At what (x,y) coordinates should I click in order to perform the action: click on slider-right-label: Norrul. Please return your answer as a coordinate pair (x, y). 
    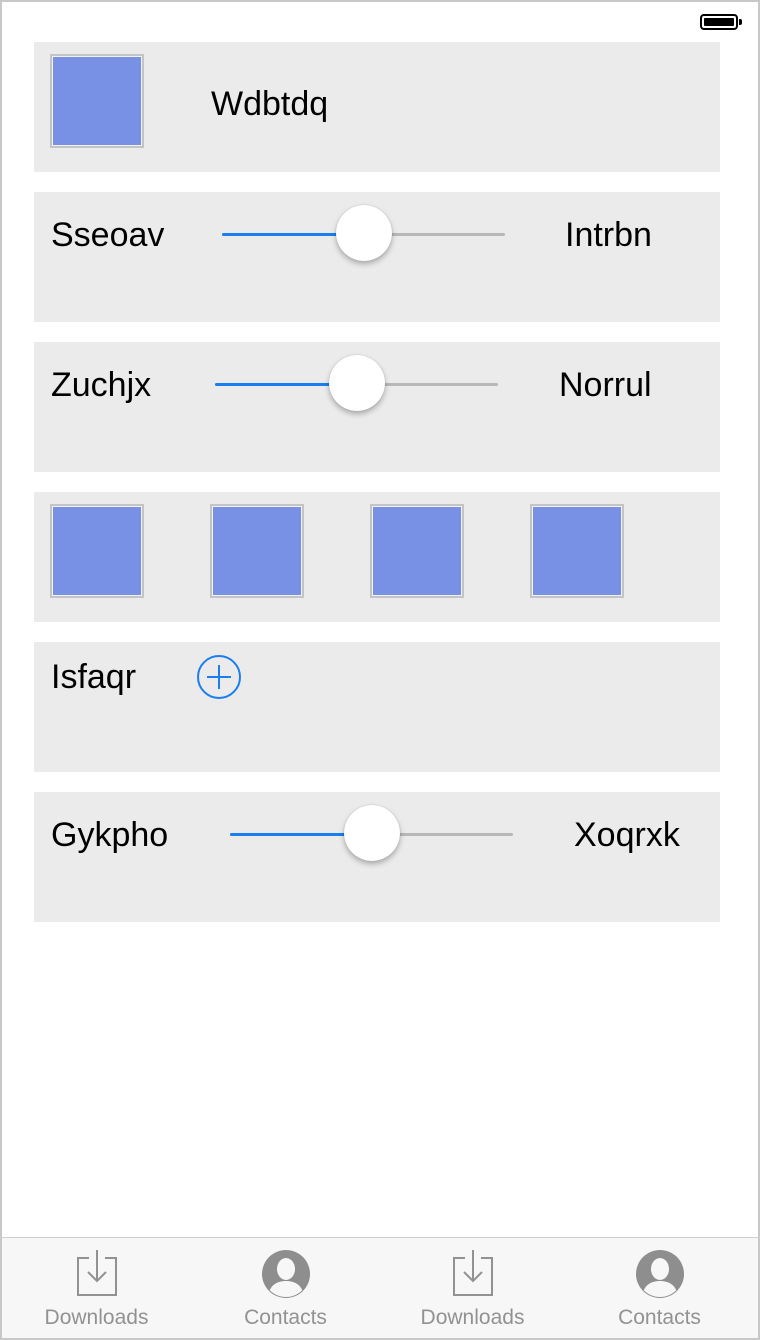
    Looking at the image, I should click on (605, 385).